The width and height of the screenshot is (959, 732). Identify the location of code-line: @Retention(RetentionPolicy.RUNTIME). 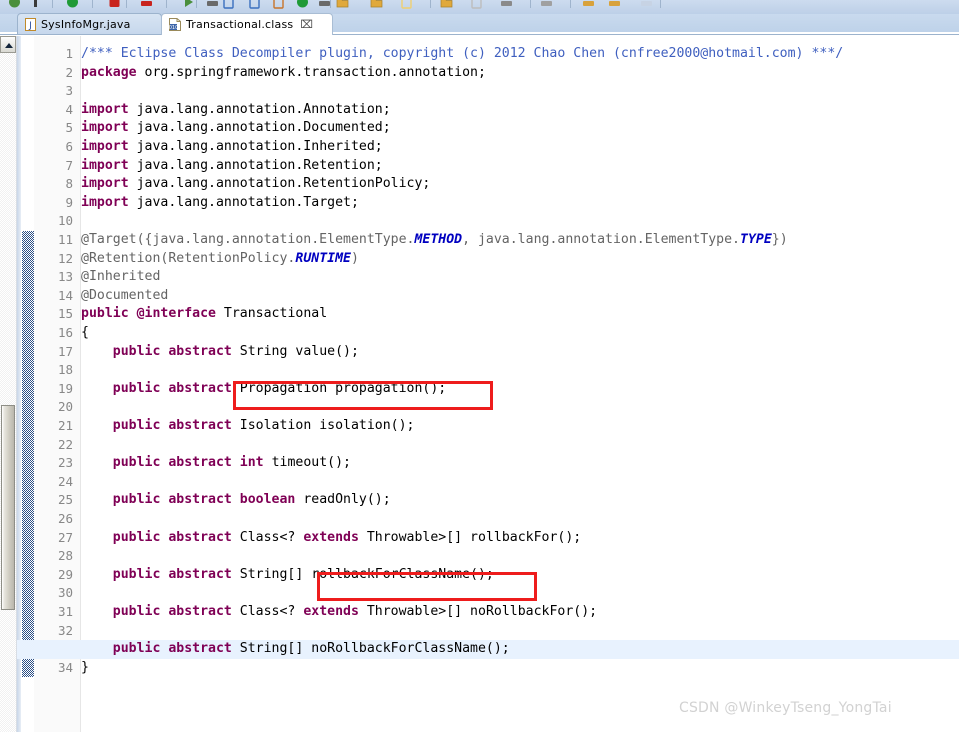
(220, 259).